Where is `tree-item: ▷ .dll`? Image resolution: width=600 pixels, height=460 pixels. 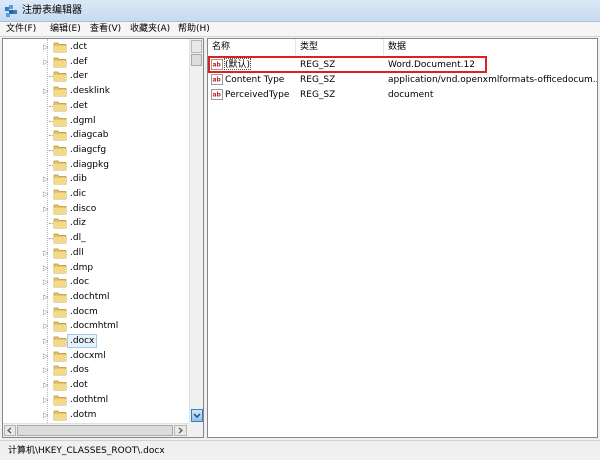 tree-item: ▷ .dll is located at coordinates (96, 253).